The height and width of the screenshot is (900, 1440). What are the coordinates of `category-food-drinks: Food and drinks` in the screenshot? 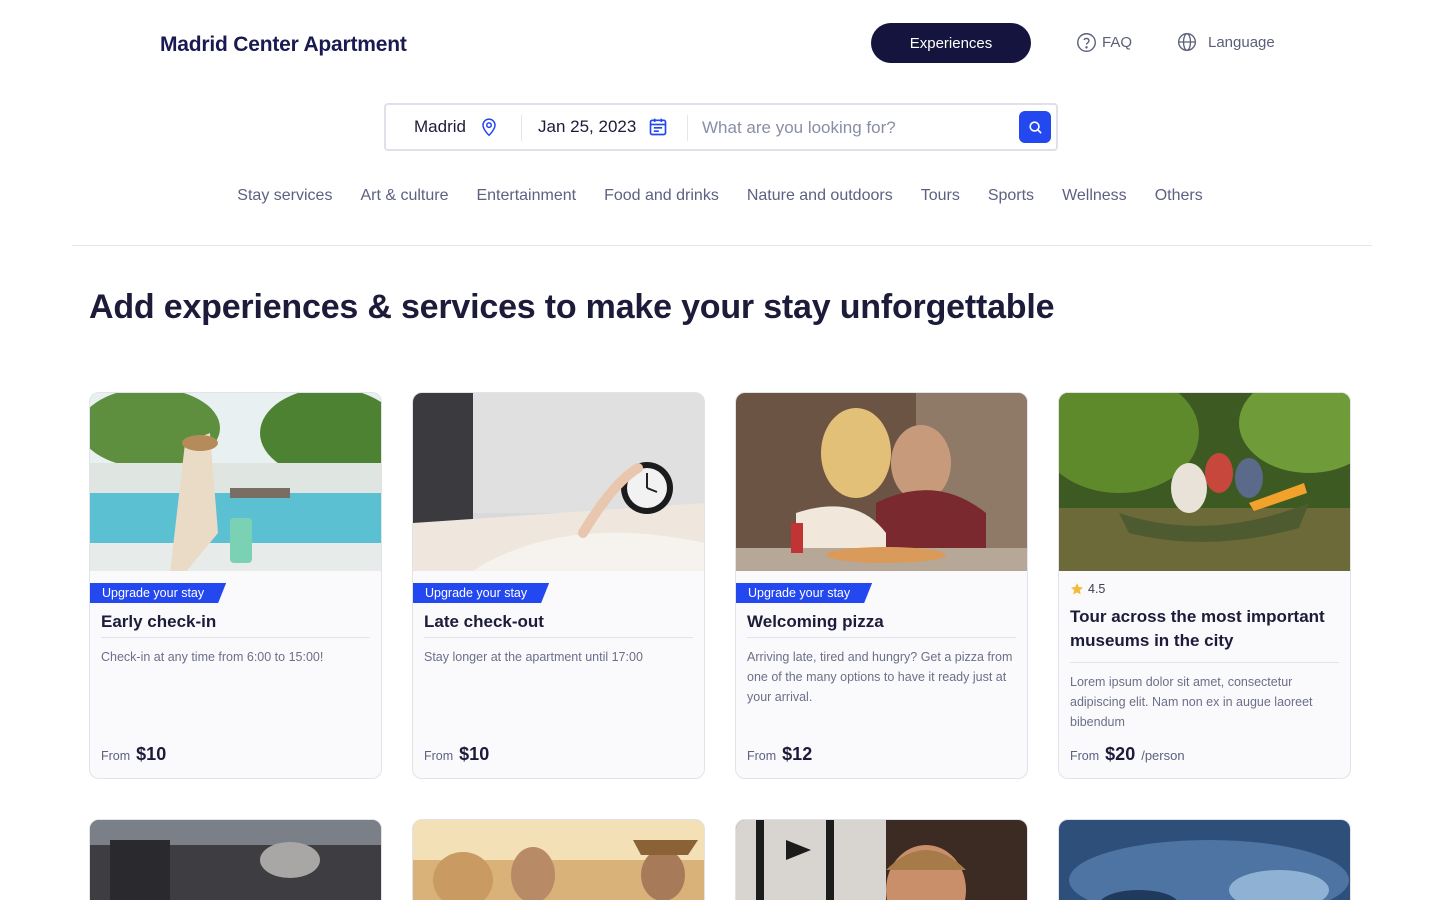 It's located at (661, 196).